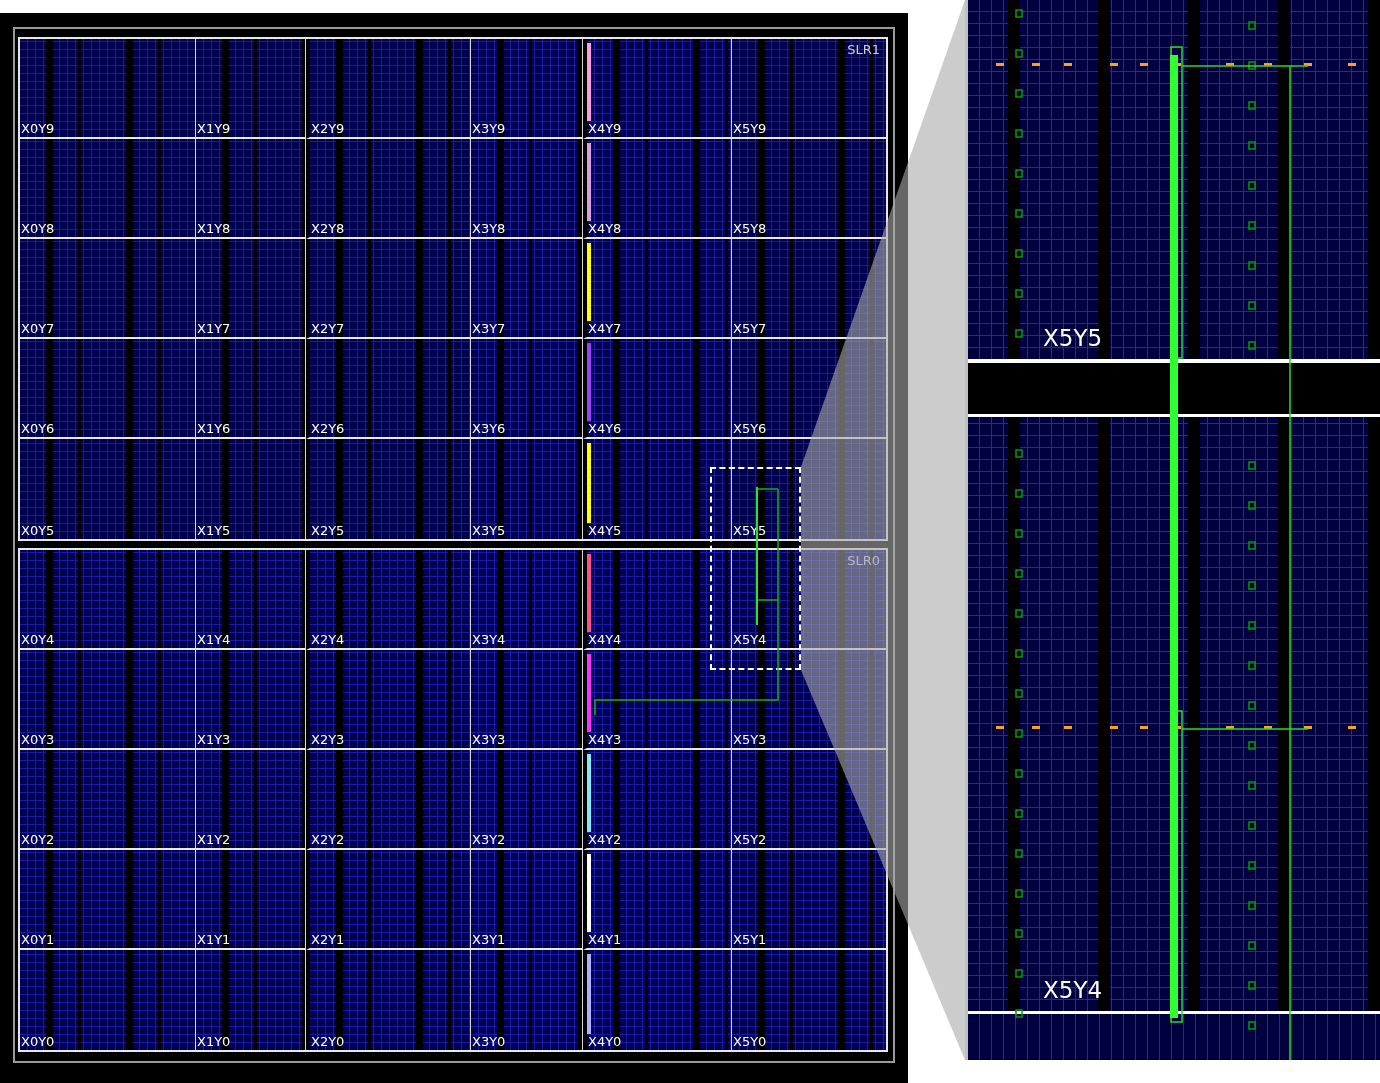  What do you see at coordinates (251, 600) in the screenshot?
I see `clock-region: X1Y4` at bounding box center [251, 600].